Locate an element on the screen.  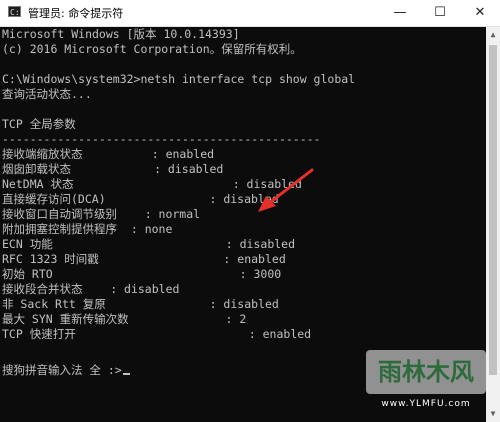
watermark-url: www.YLMFU.com is located at coordinates (426, 404).